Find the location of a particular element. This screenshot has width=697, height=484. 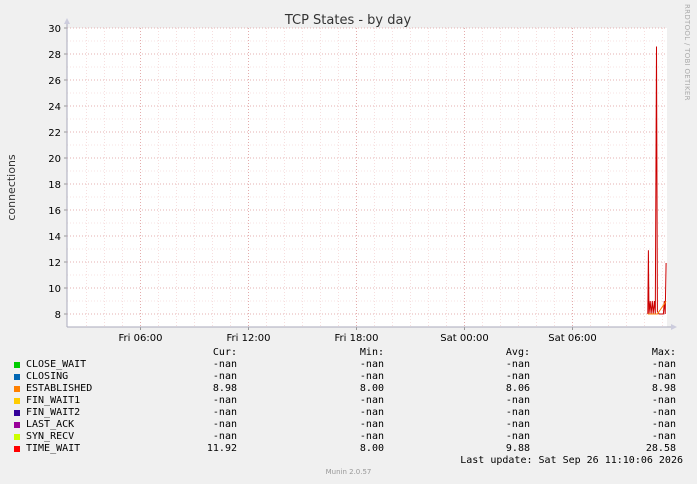

legend-name: CLOSE_WAIT is located at coordinates (56, 364).